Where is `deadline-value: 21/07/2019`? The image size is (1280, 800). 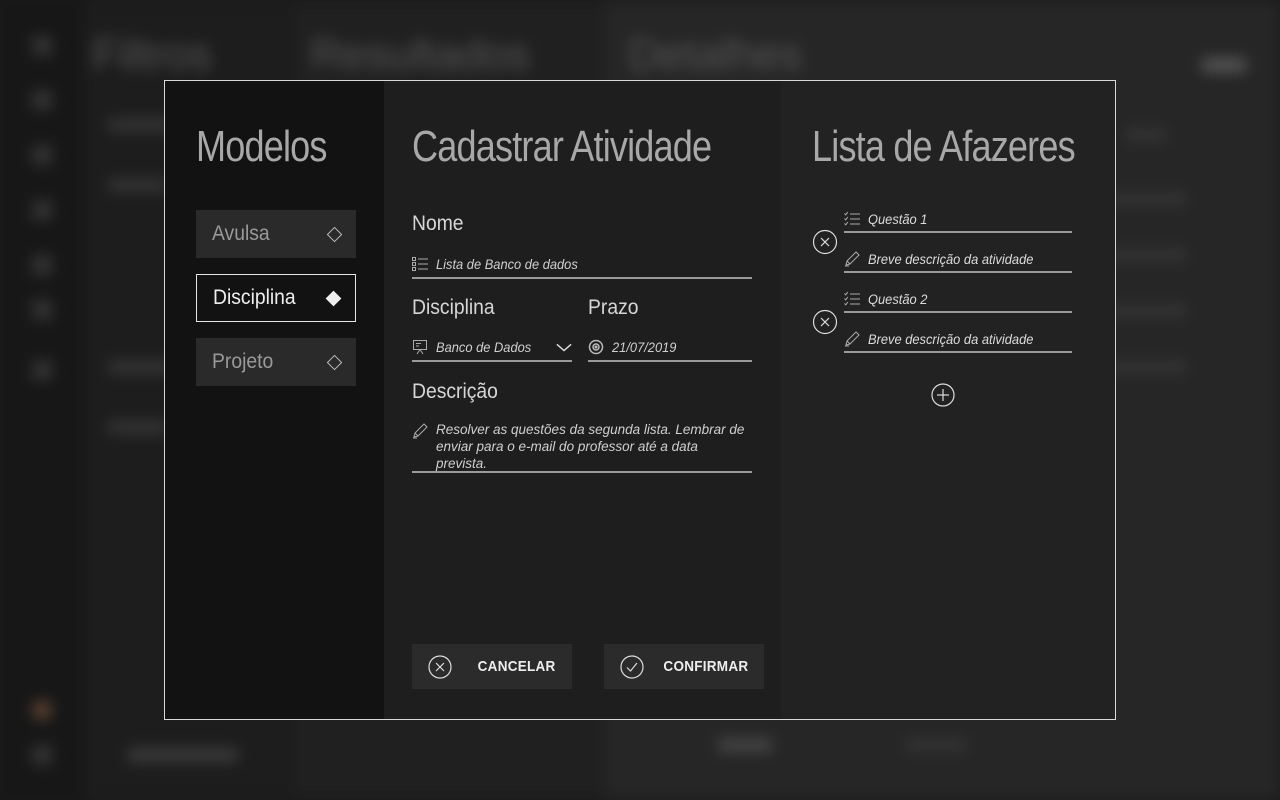
deadline-value: 21/07/2019 is located at coordinates (644, 347).